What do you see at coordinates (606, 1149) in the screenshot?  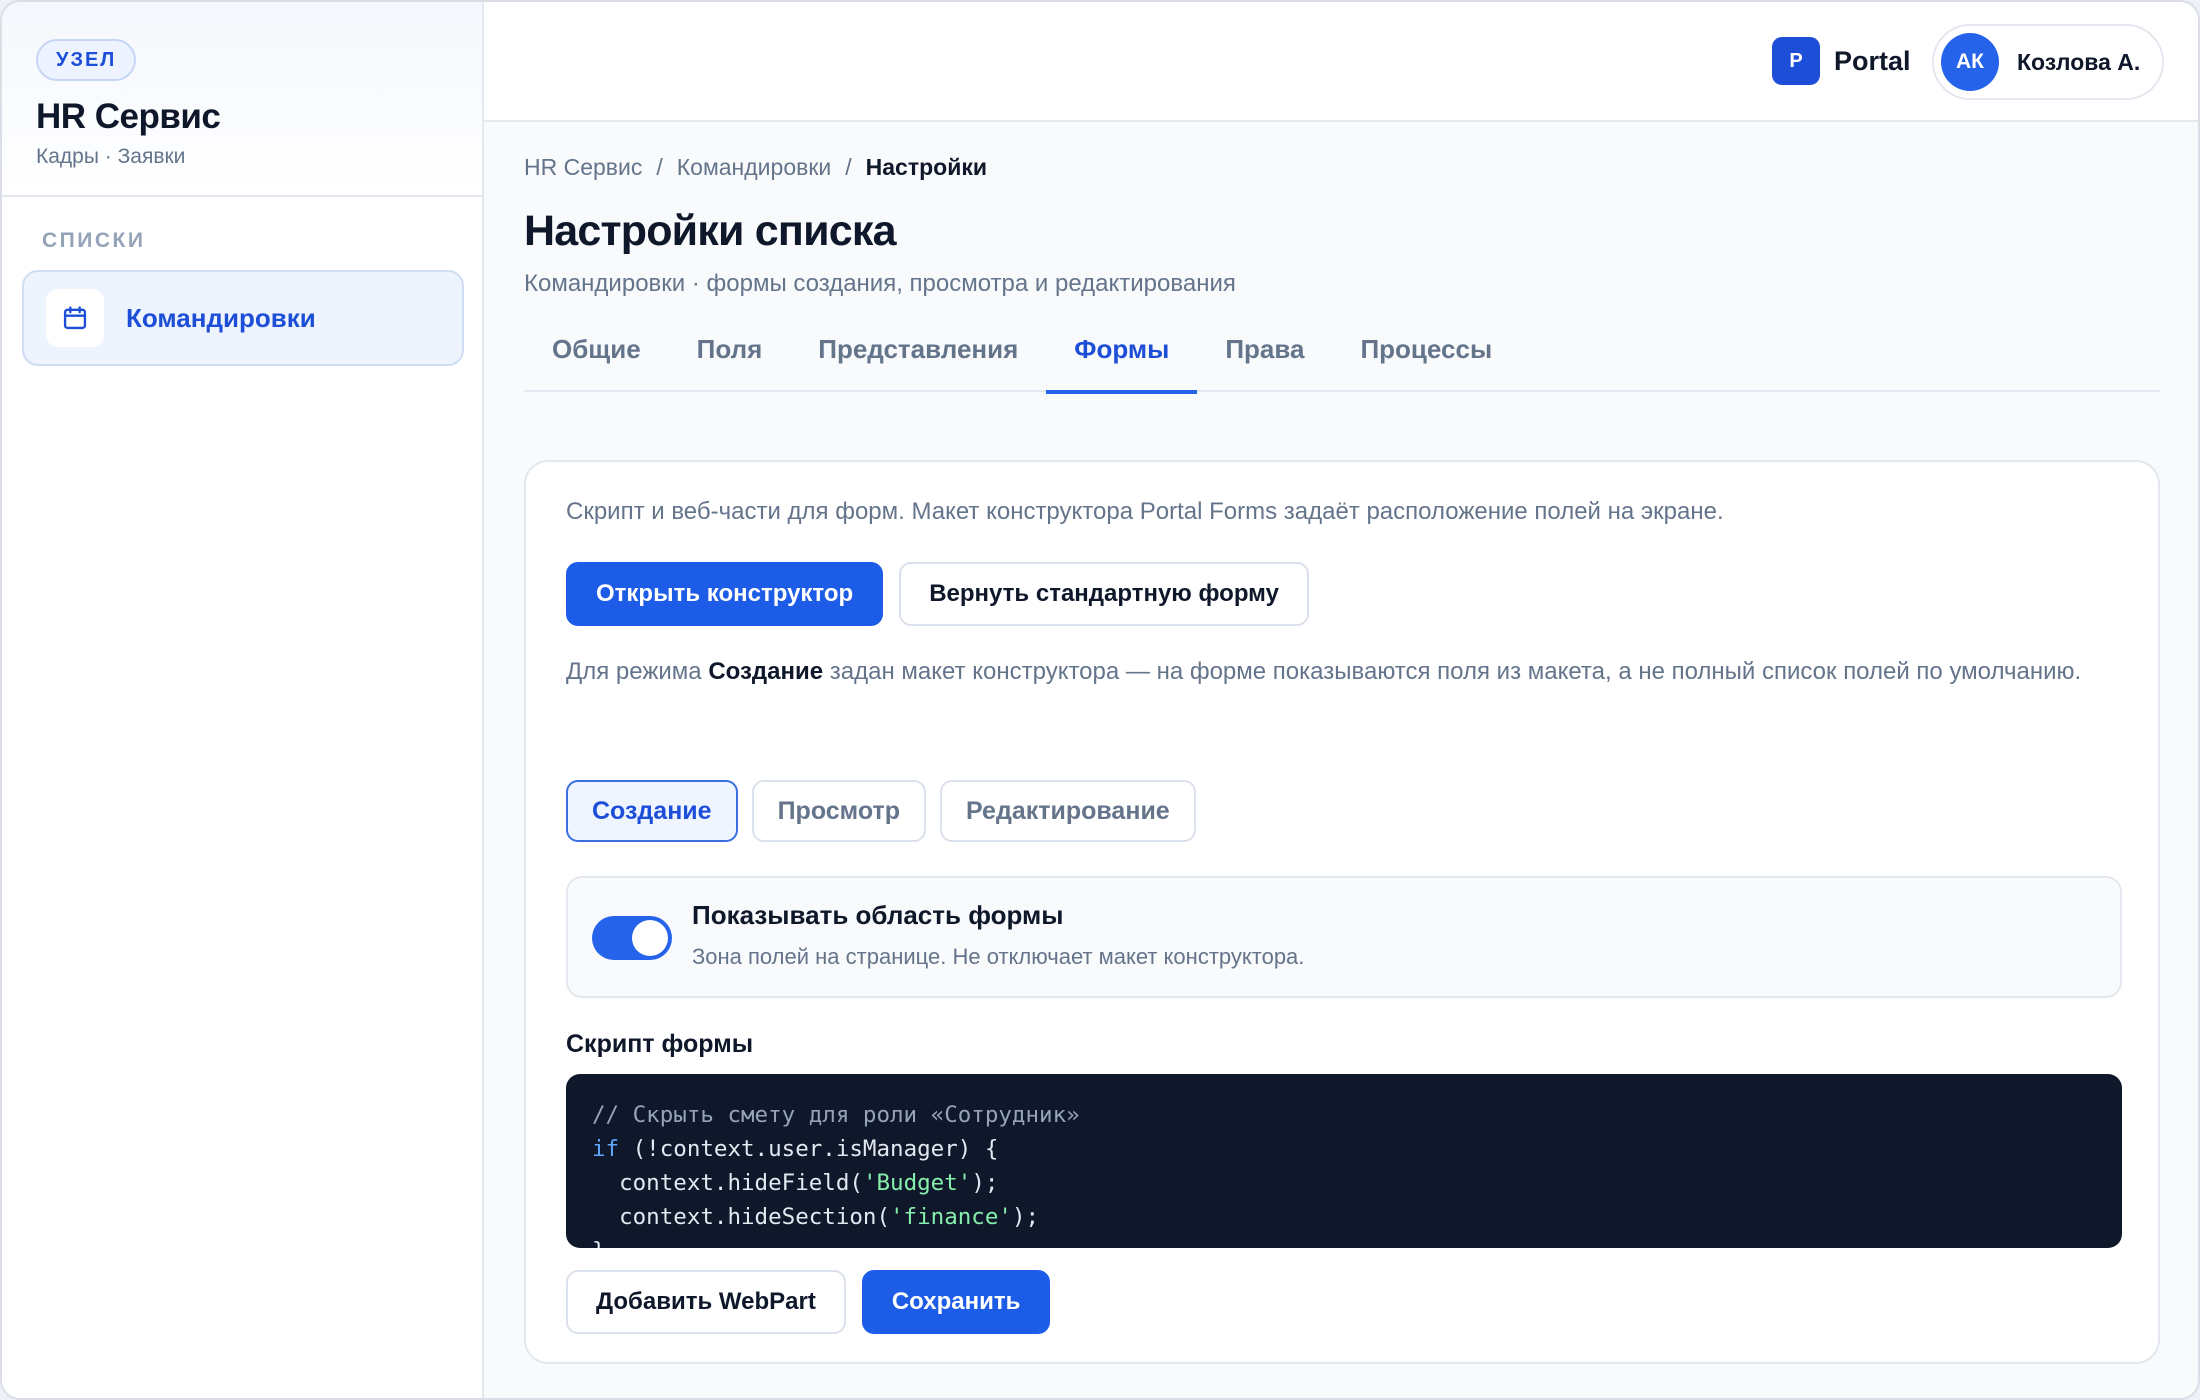 I see `code-keyword: if` at bounding box center [606, 1149].